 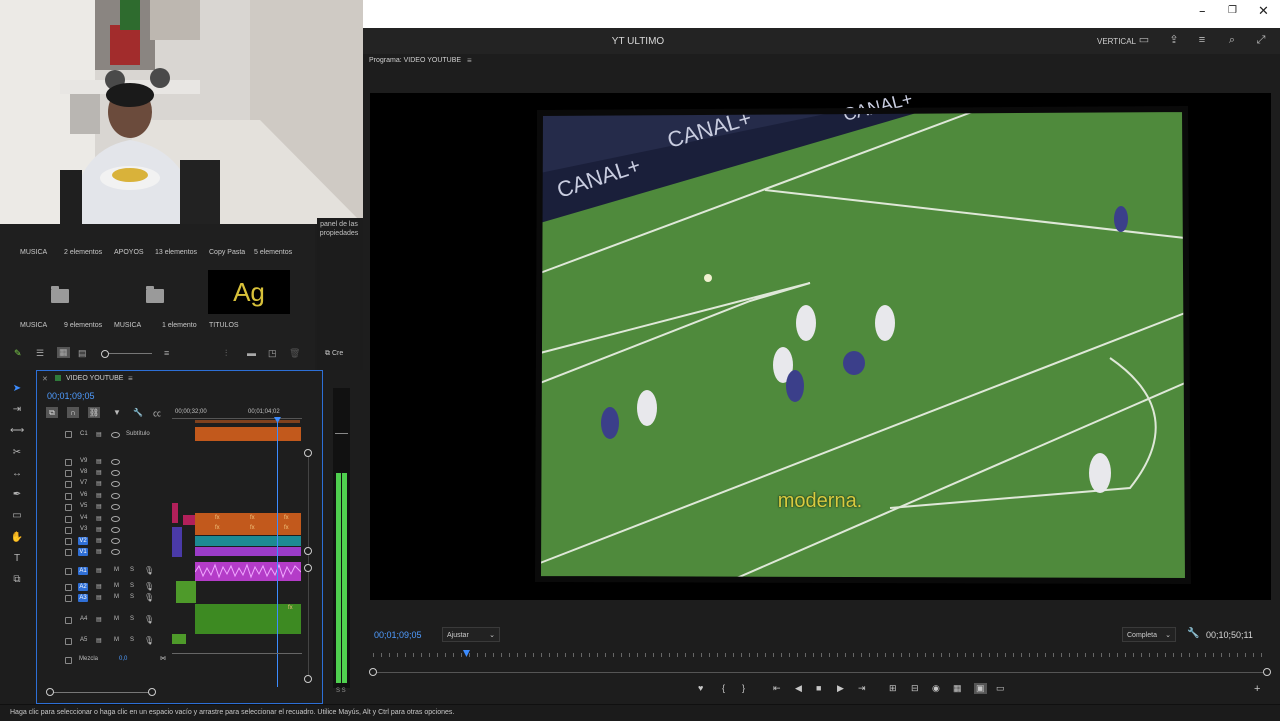 What do you see at coordinates (743, 688) in the screenshot?
I see `mark-out-icon: }` at bounding box center [743, 688].